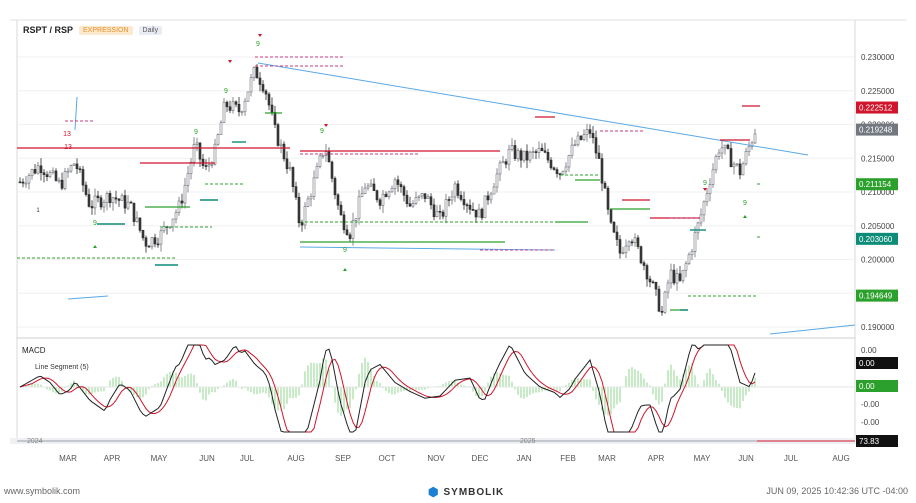  What do you see at coordinates (568, 458) in the screenshot?
I see `x-tick-label: FEB` at bounding box center [568, 458].